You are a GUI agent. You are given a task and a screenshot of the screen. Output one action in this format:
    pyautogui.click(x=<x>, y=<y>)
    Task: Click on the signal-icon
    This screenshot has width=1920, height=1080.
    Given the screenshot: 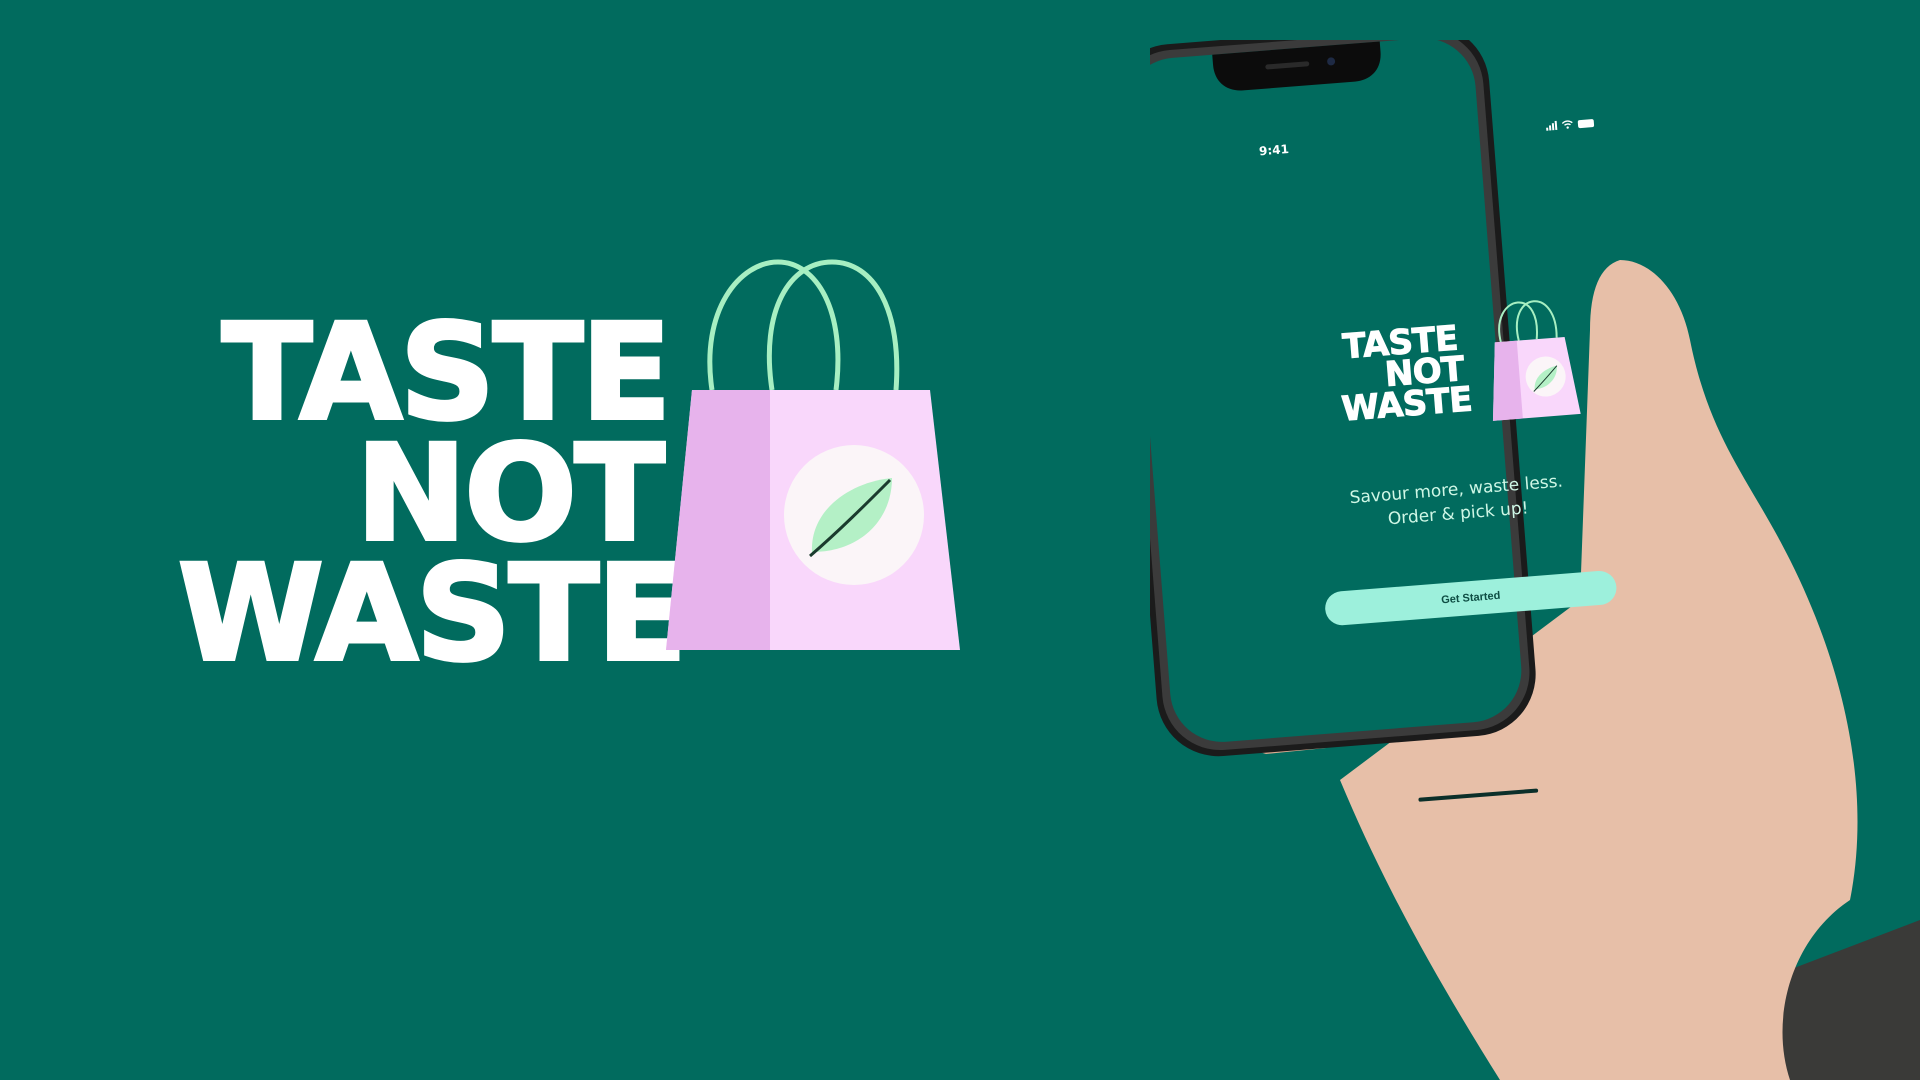 What is the action you would take?
    pyautogui.click(x=1552, y=125)
    